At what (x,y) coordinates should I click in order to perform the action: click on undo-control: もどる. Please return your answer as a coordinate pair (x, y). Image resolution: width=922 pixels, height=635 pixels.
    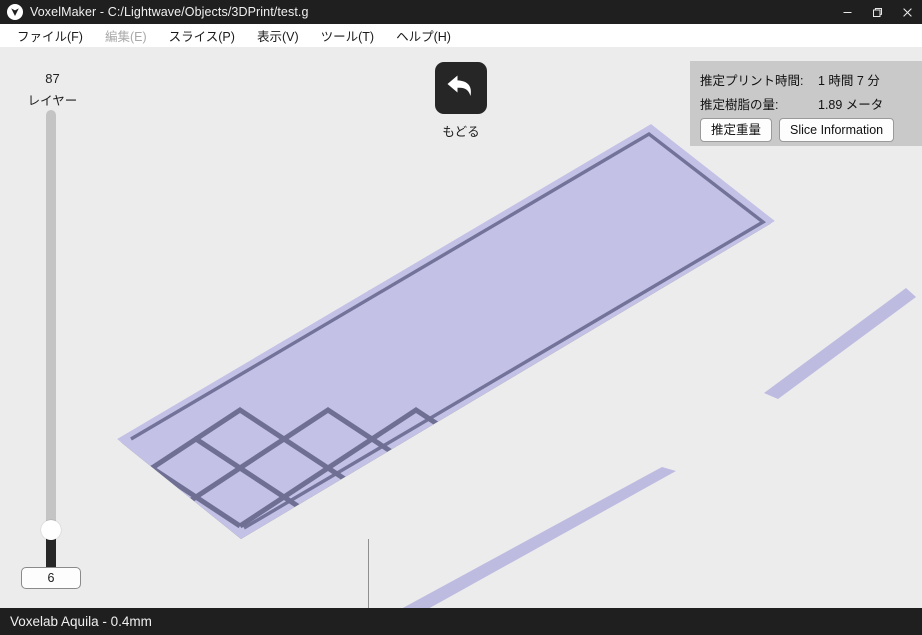
    Looking at the image, I should click on (461, 101).